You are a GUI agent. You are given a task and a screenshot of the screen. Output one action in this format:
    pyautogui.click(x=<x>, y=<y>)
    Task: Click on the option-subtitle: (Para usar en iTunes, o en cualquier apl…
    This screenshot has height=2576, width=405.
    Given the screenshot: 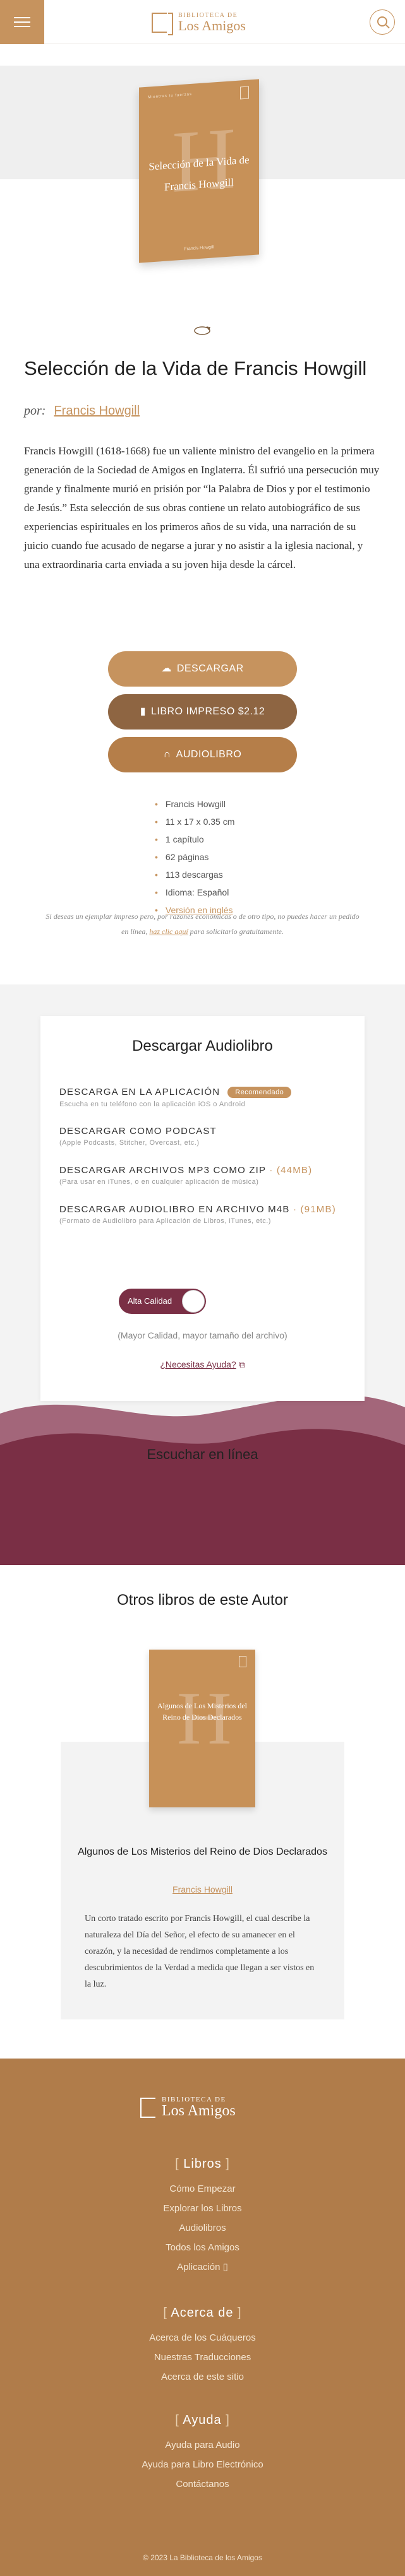 What is the action you would take?
    pyautogui.click(x=159, y=1182)
    